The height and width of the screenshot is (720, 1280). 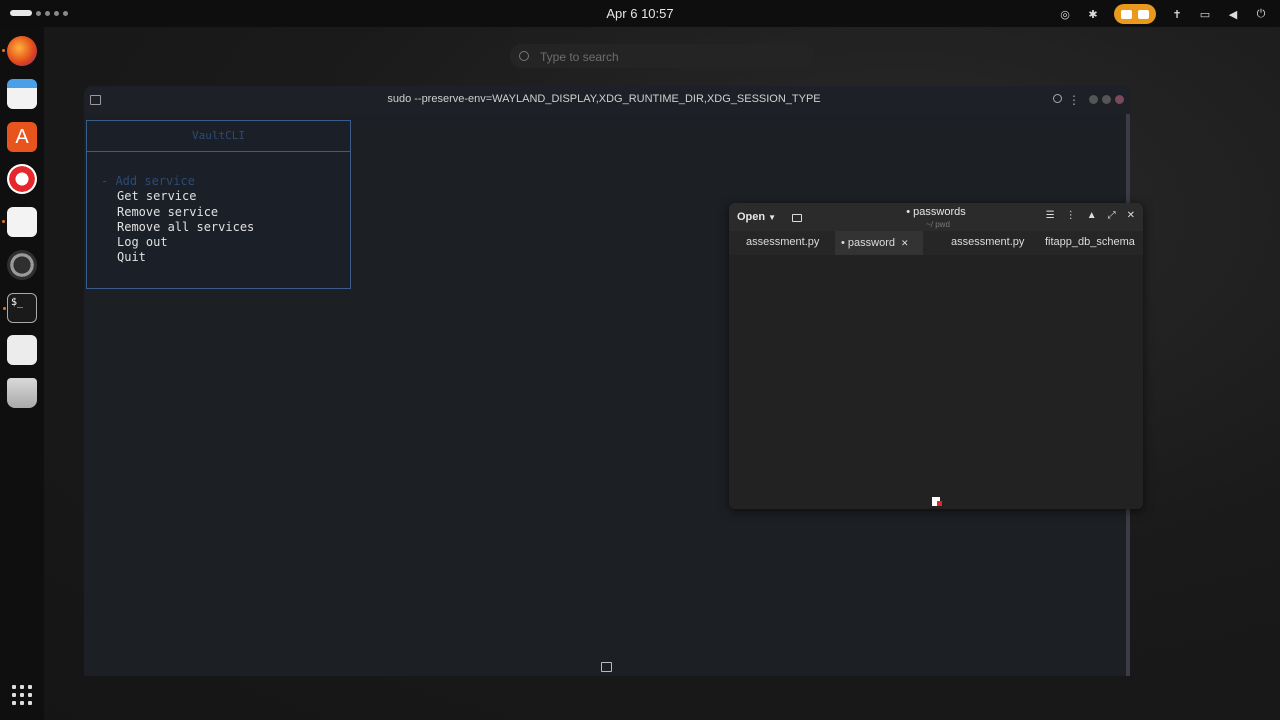 I want to click on menu-item-quit: Quit, so click(x=177, y=257).